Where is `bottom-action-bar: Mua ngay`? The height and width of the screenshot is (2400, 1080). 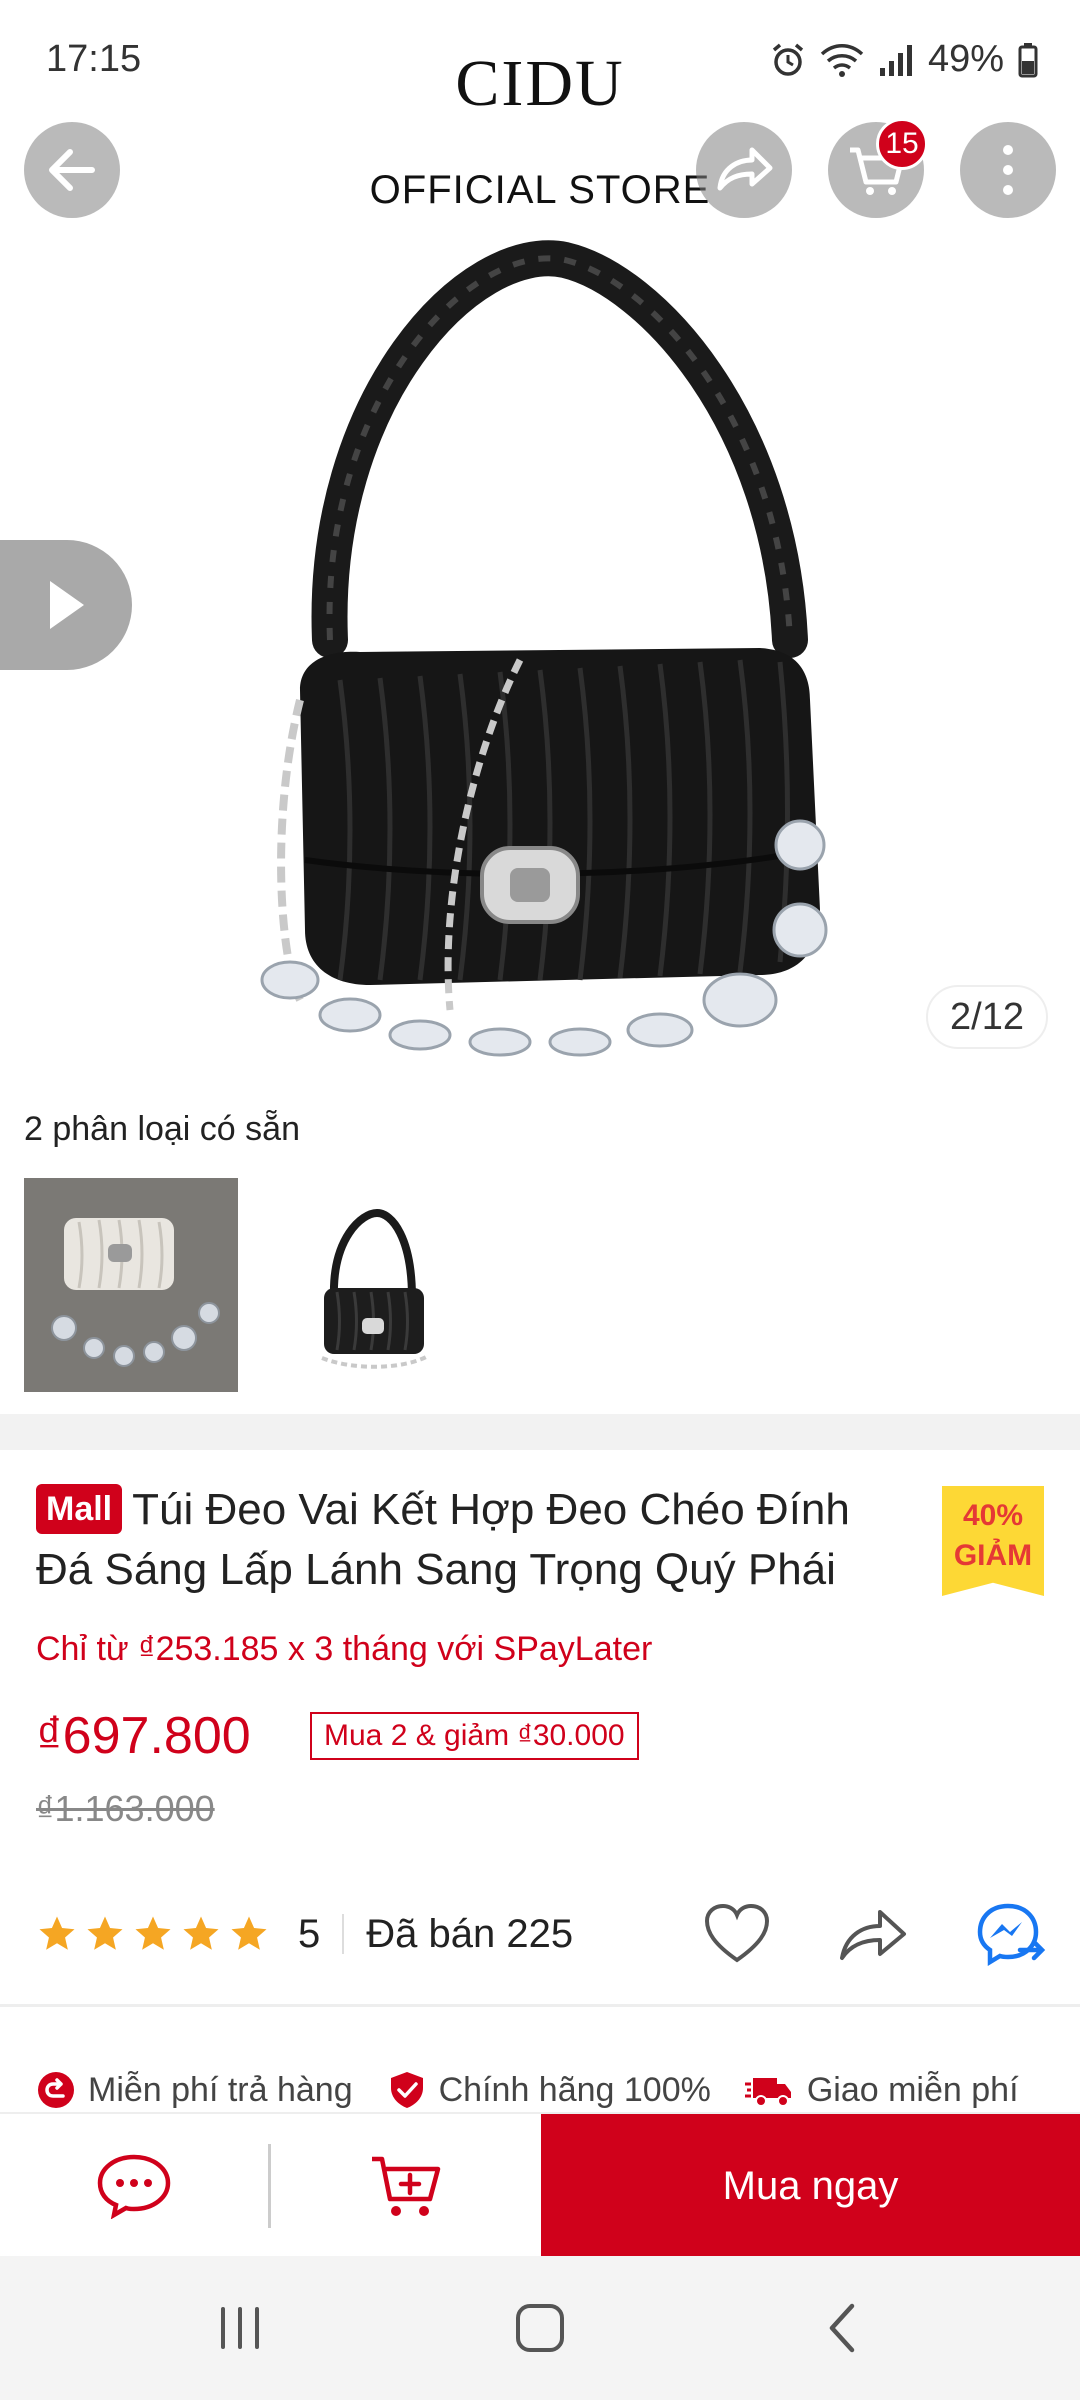 bottom-action-bar: Mua ngay is located at coordinates (540, 2185).